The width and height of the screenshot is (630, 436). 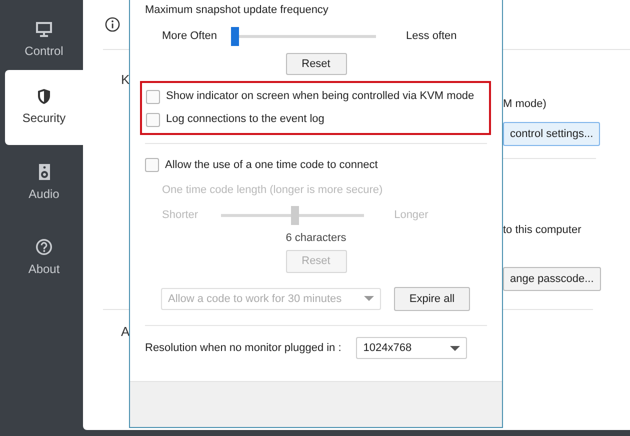 I want to click on checkbox-label: Show indicator on screen when being controlled via KVM mode, so click(x=320, y=96).